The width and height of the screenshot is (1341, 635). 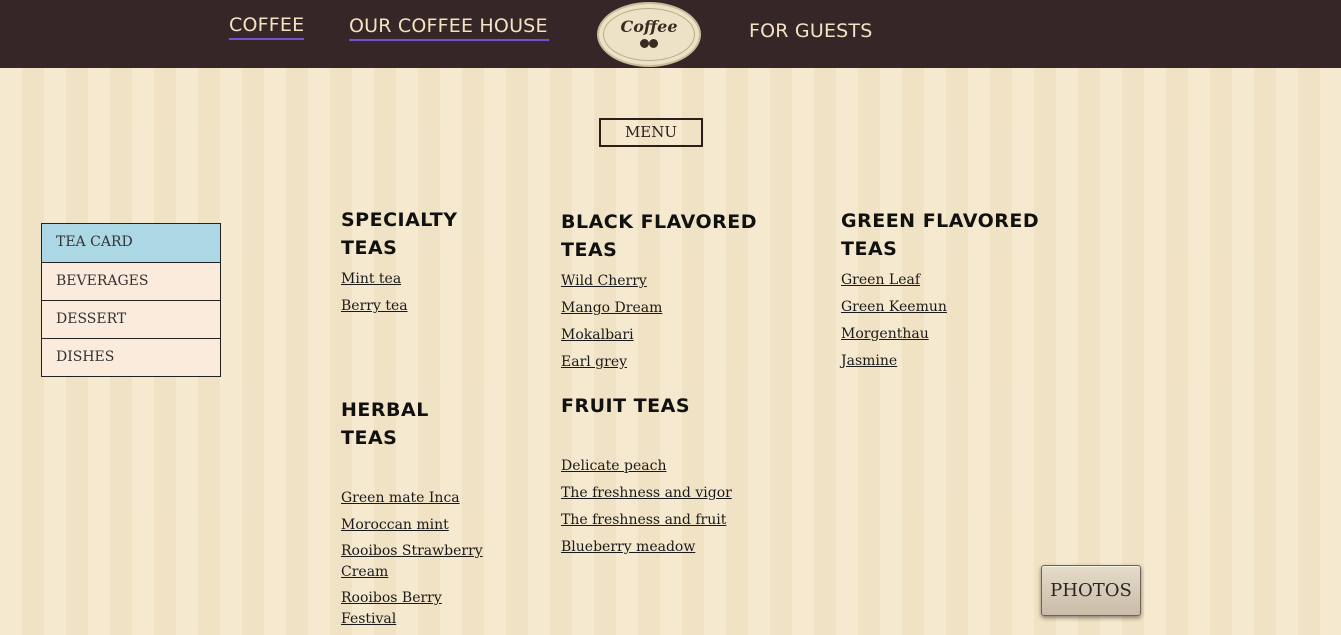 What do you see at coordinates (371, 279) in the screenshot?
I see `tea-link: Mint tea` at bounding box center [371, 279].